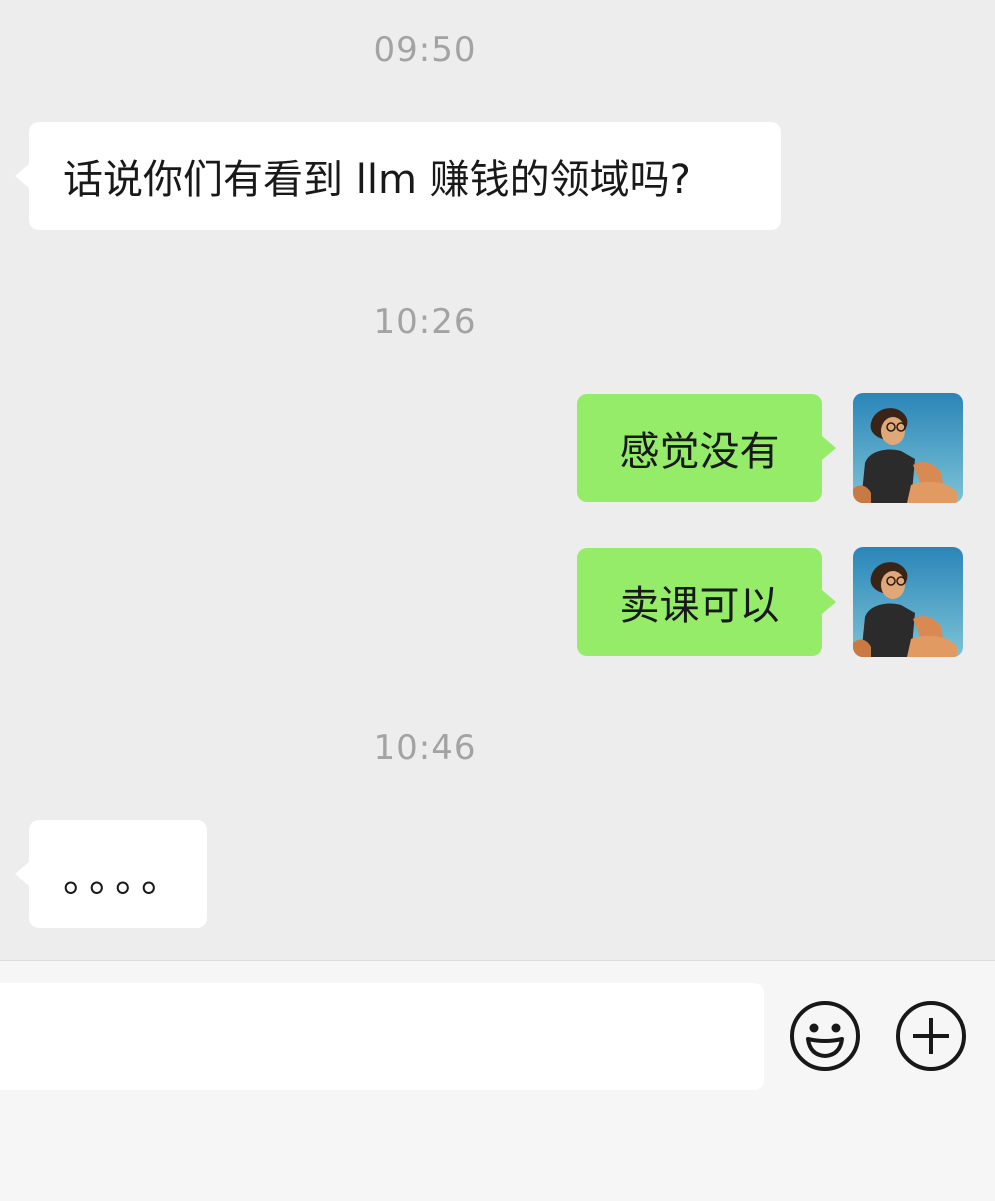 This screenshot has width=995, height=1201. What do you see at coordinates (699, 452) in the screenshot?
I see `message-text: 感觉没有` at bounding box center [699, 452].